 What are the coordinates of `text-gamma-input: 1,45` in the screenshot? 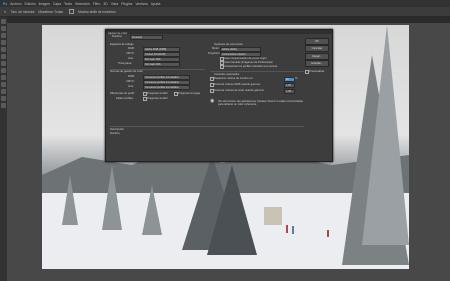 It's located at (289, 92).